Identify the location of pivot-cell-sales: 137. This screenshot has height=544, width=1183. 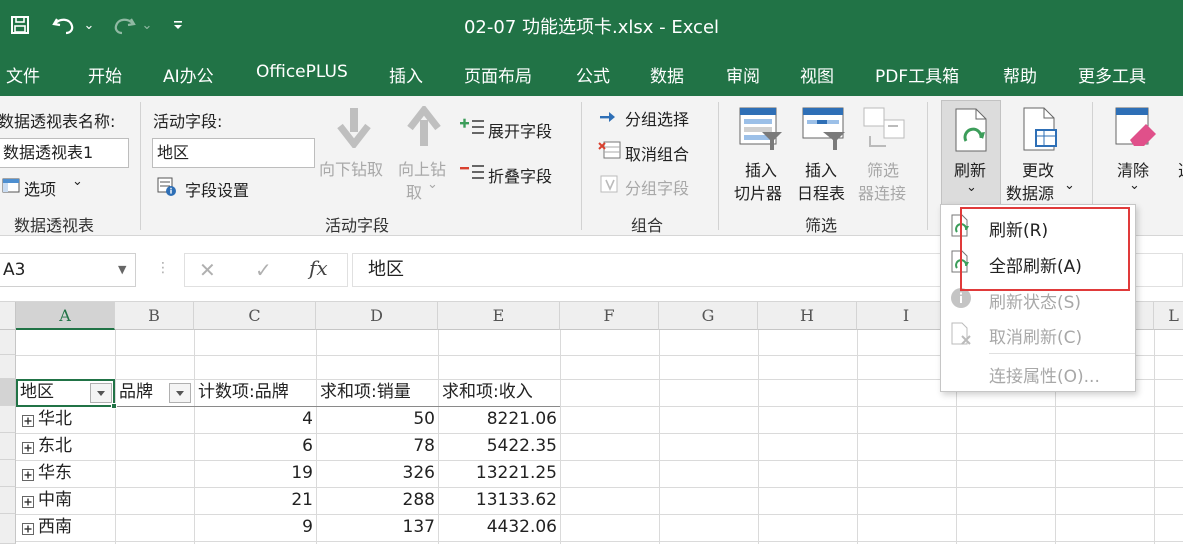
(377, 527).